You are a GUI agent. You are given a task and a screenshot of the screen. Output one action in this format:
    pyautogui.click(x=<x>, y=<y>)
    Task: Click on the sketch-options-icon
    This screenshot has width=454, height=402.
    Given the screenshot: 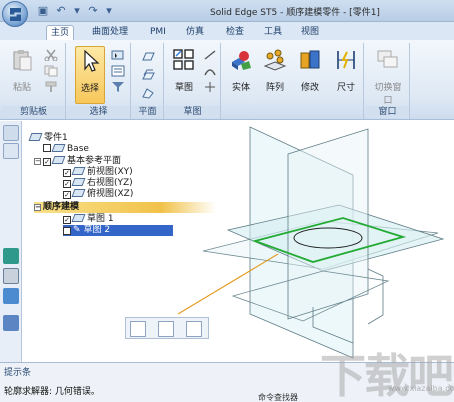 What is the action you would take?
    pyautogui.click(x=194, y=329)
    